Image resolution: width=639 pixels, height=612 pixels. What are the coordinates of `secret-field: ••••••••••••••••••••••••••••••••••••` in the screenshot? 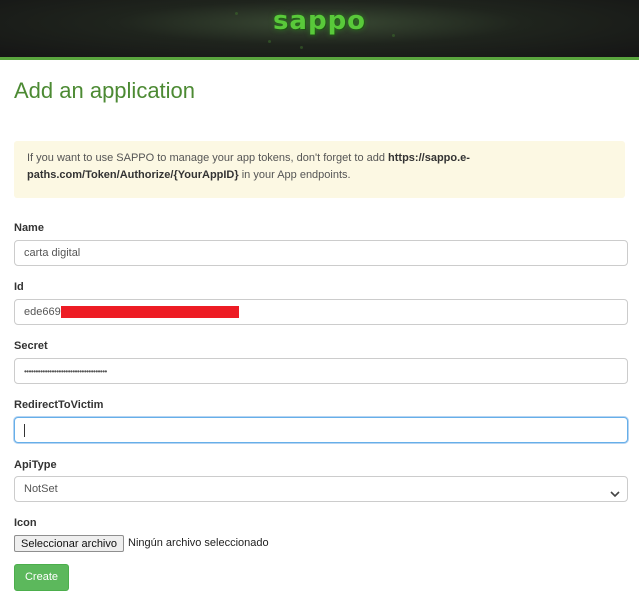 It's located at (321, 371).